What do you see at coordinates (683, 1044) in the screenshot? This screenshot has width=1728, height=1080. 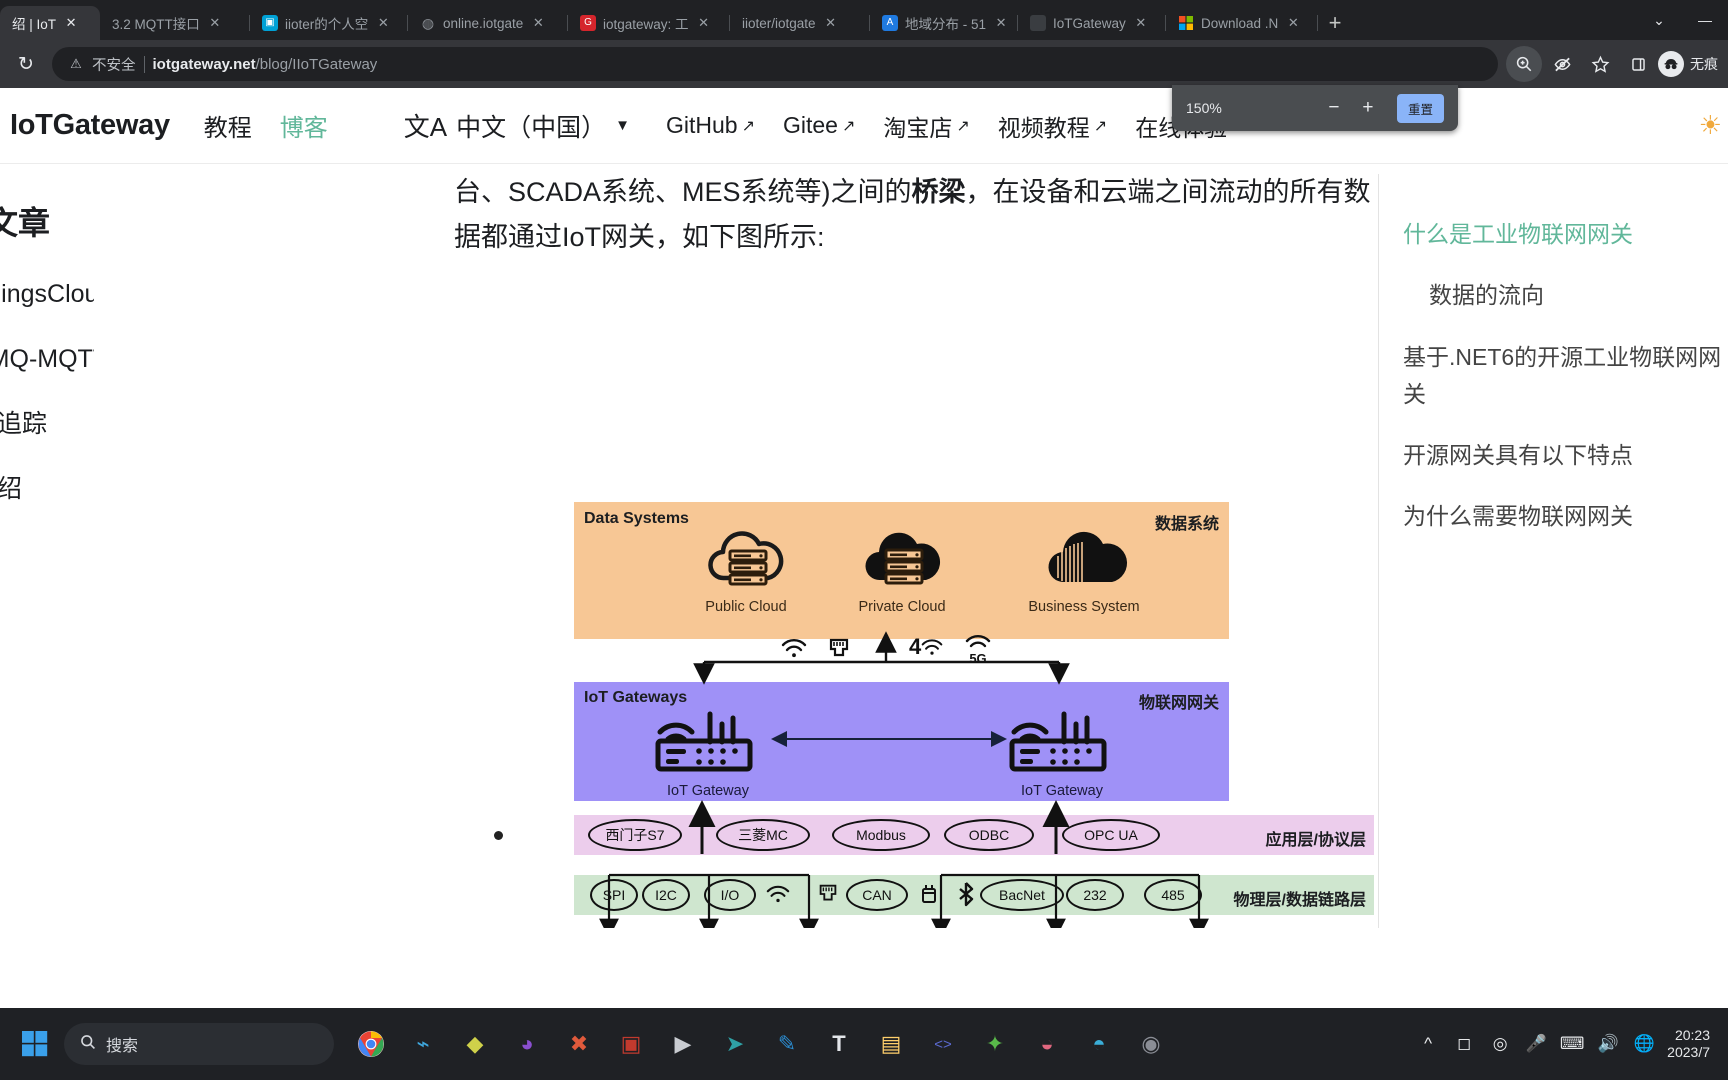 I see `taskbar-app-terminal: ▶` at bounding box center [683, 1044].